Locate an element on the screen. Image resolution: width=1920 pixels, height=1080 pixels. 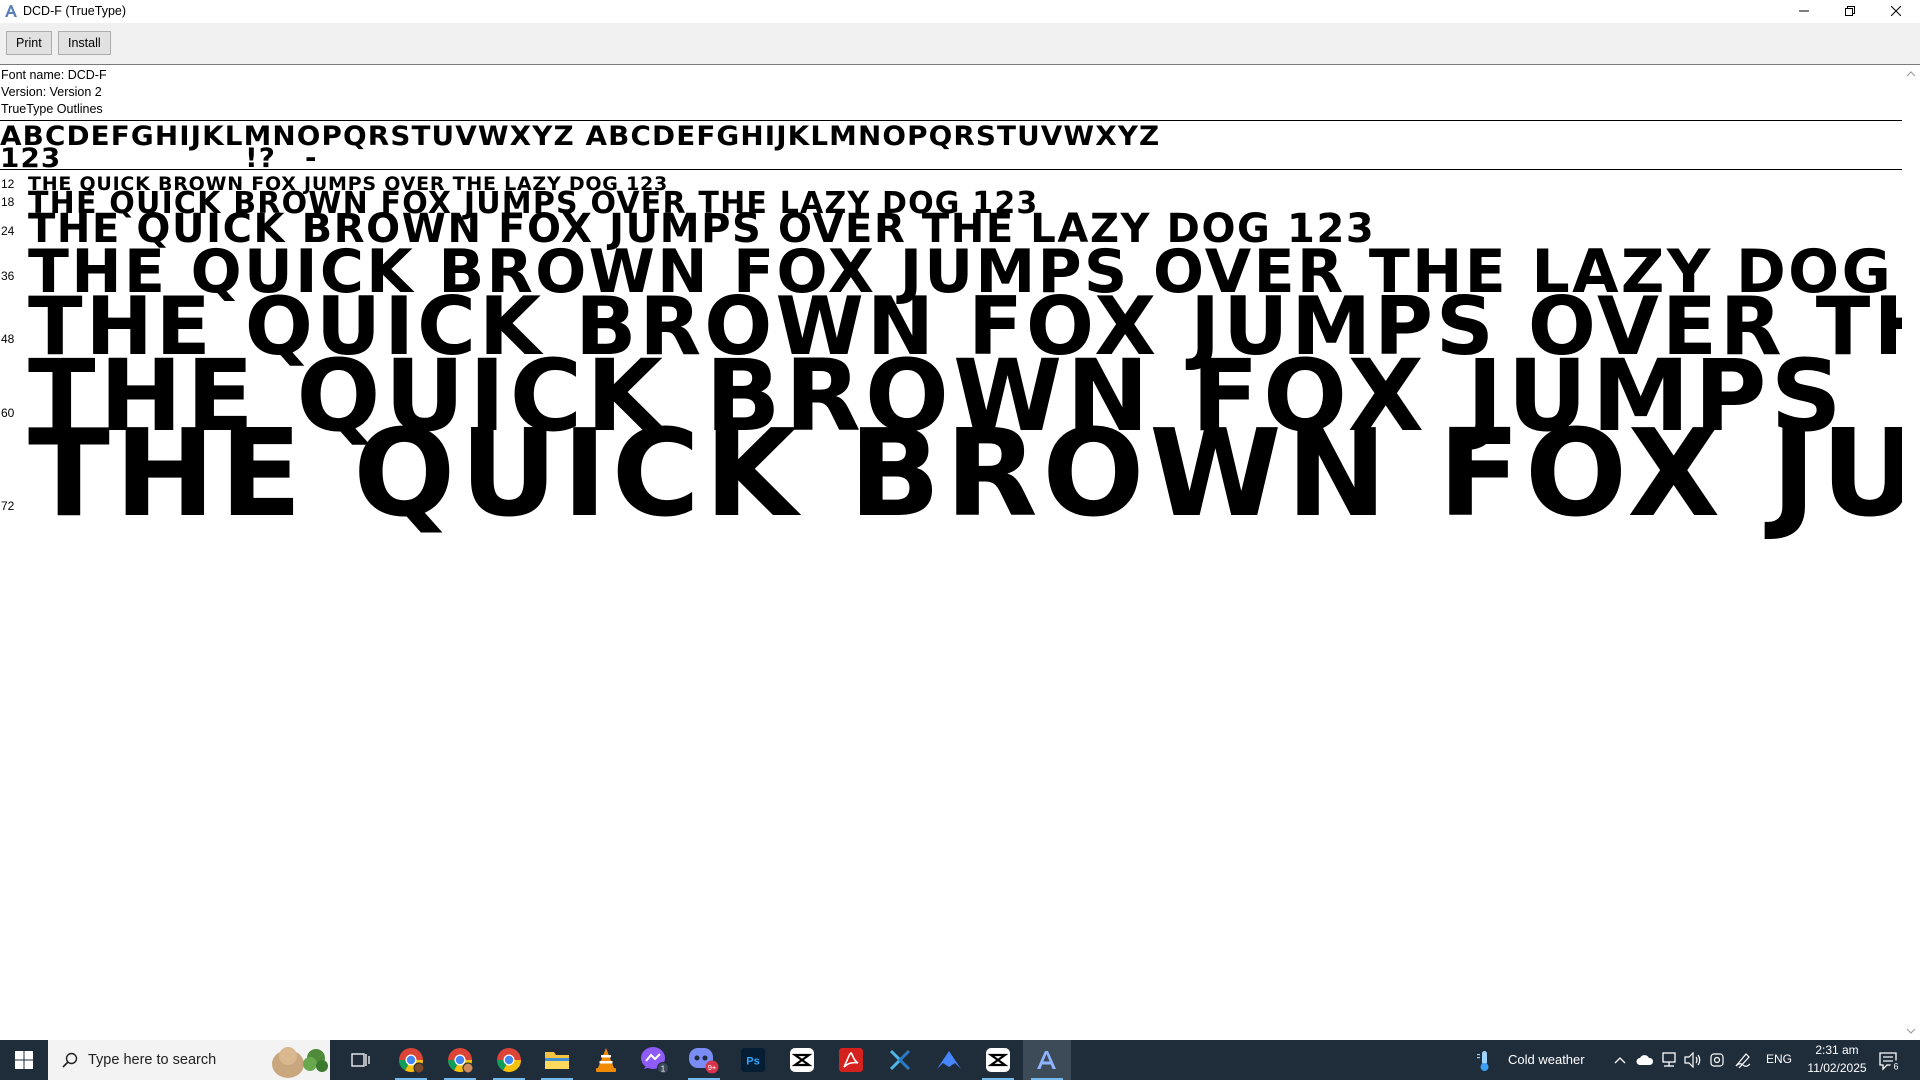
pen-icon is located at coordinates (1743, 1060).